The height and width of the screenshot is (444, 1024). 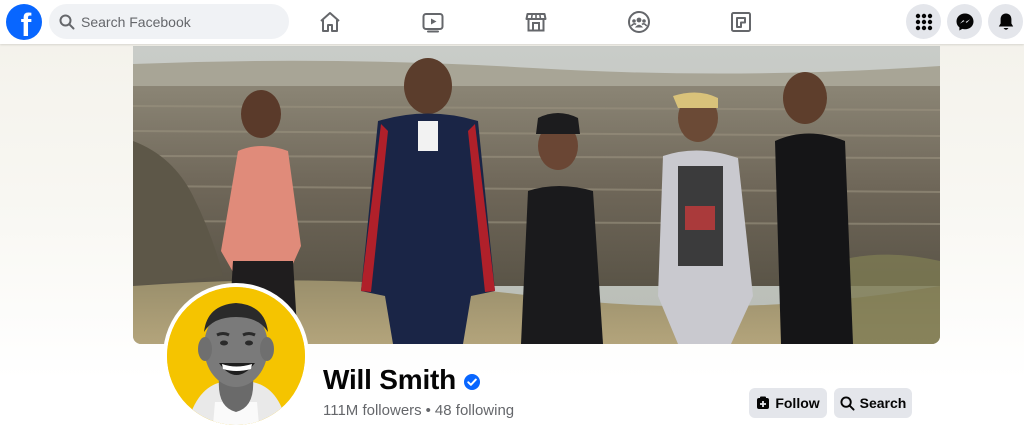 I want to click on groups-icon, so click(x=639, y=22).